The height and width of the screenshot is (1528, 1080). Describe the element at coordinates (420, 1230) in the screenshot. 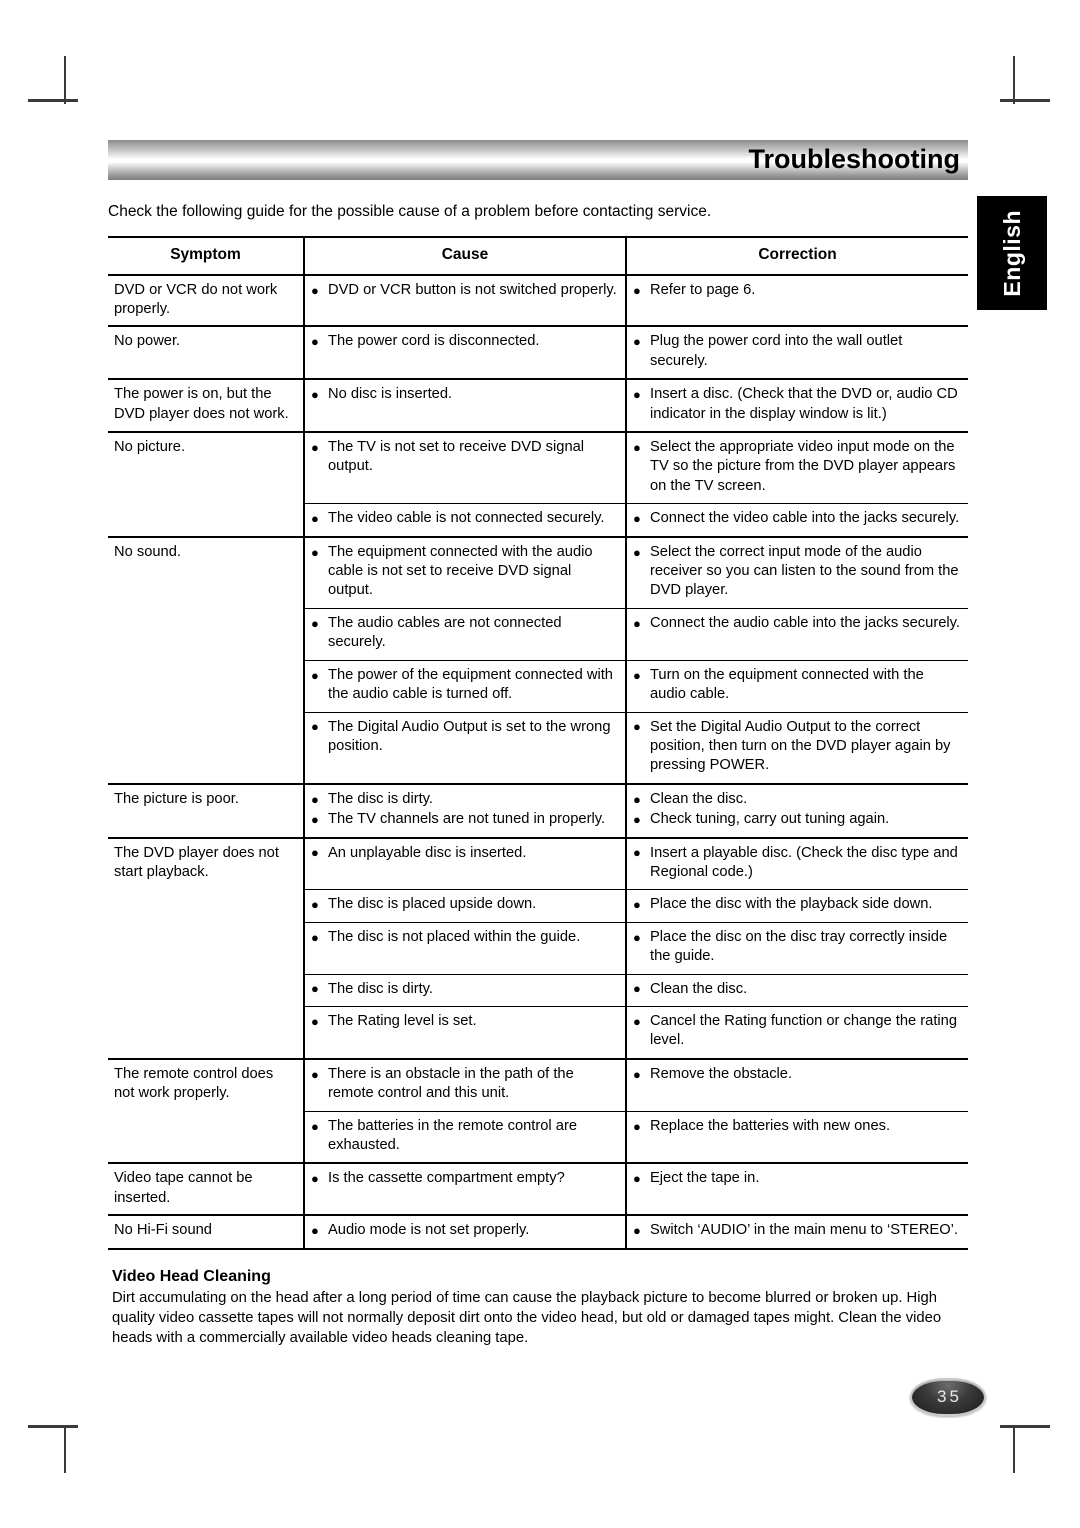

I see `cause-item: ● Audio mode is not set properly.` at that location.